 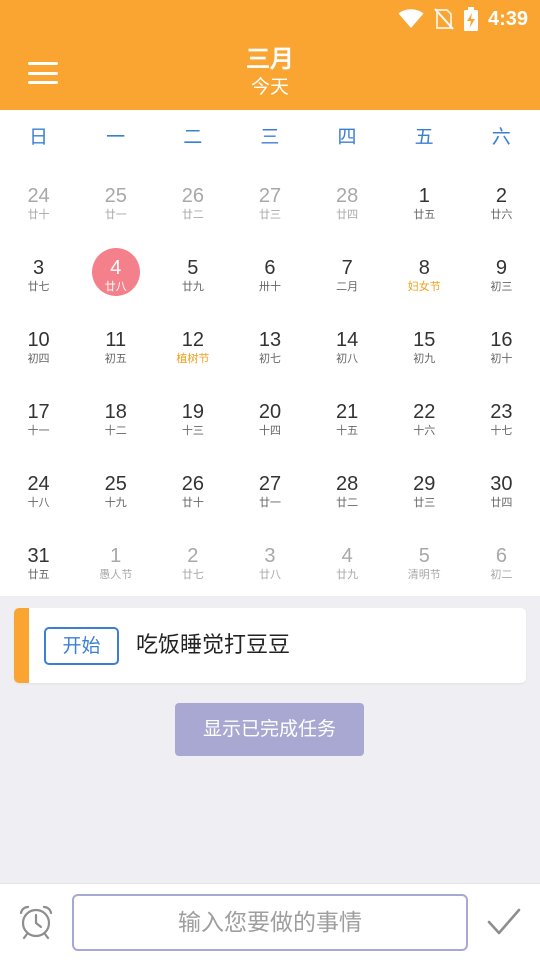 What do you see at coordinates (213, 645) in the screenshot?
I see `task-text: 吃饭睡觉打豆豆` at bounding box center [213, 645].